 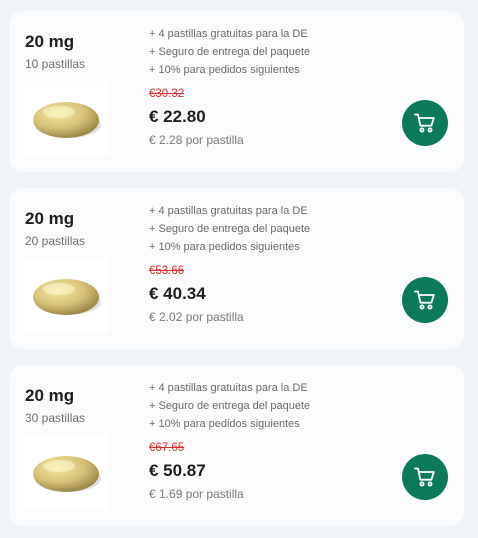 I want to click on current-price: € 50.87, so click(x=177, y=470).